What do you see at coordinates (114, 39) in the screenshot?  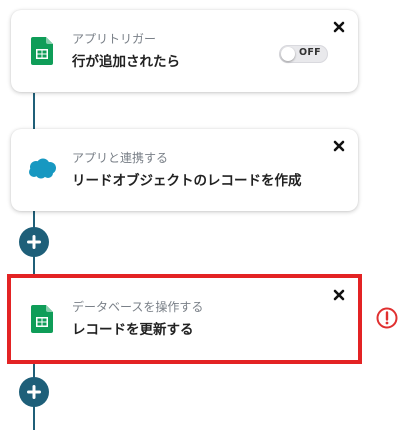 I see `step-subtitle: アプリトリガー` at bounding box center [114, 39].